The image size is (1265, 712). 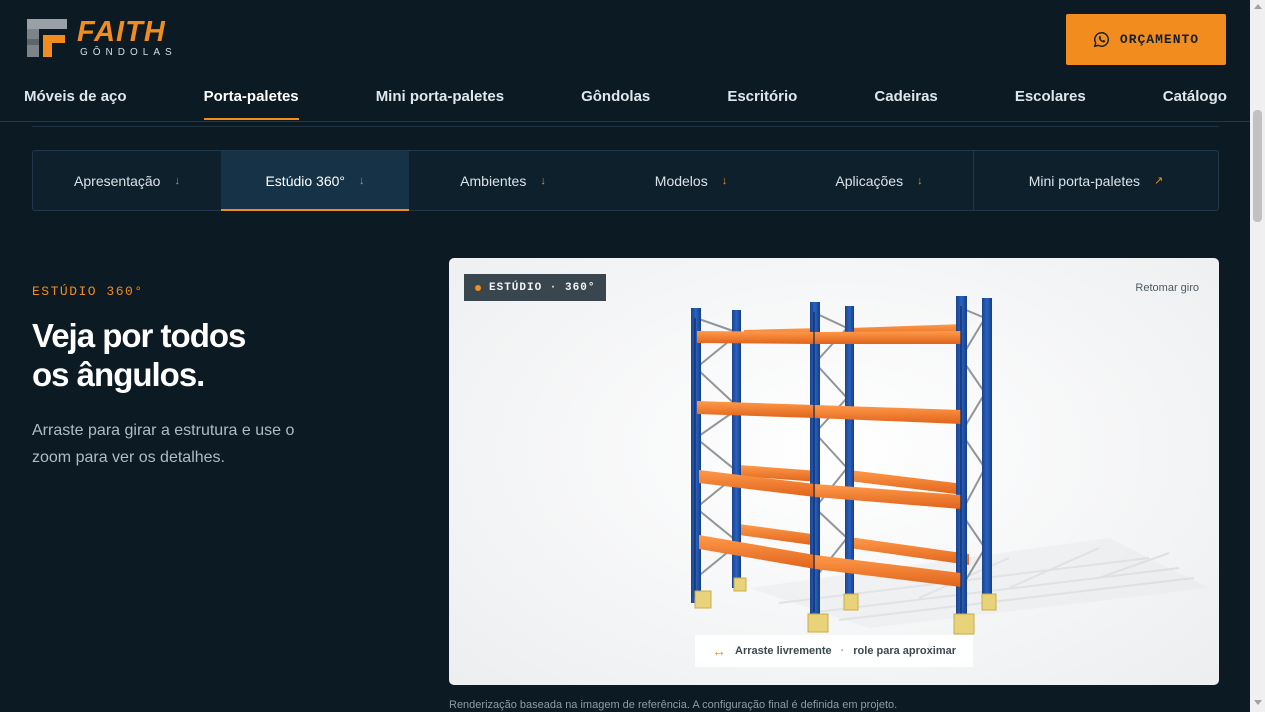 I want to click on nav-item-mini-porta-paletes: Mini porta-paletes, so click(x=440, y=103).